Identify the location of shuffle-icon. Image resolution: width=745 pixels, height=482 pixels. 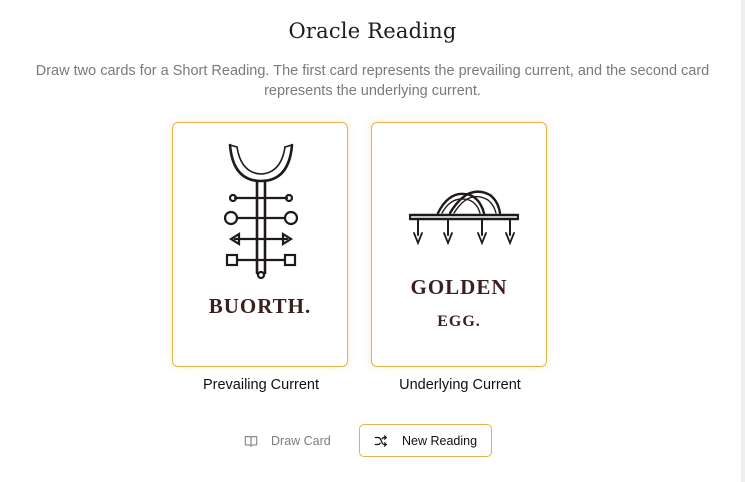
(380, 440).